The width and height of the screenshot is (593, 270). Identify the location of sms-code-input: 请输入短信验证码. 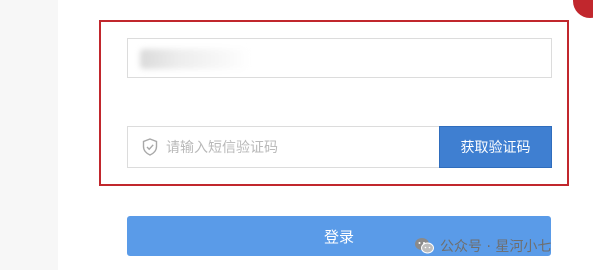
(284, 147).